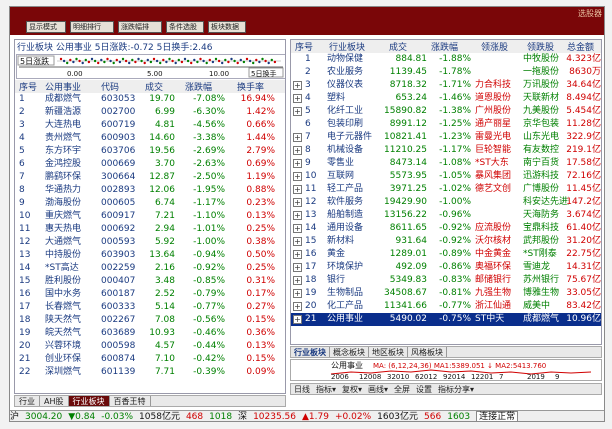  I want to click on toolbar-button-3: 涨跌幅排, so click(140, 27).